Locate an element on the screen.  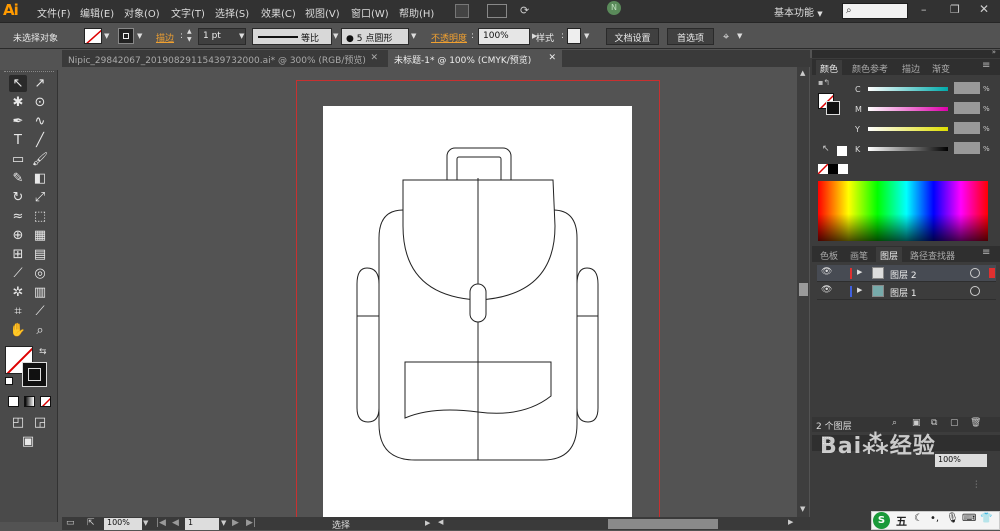
none-swatch is located at coordinates (823, 169).